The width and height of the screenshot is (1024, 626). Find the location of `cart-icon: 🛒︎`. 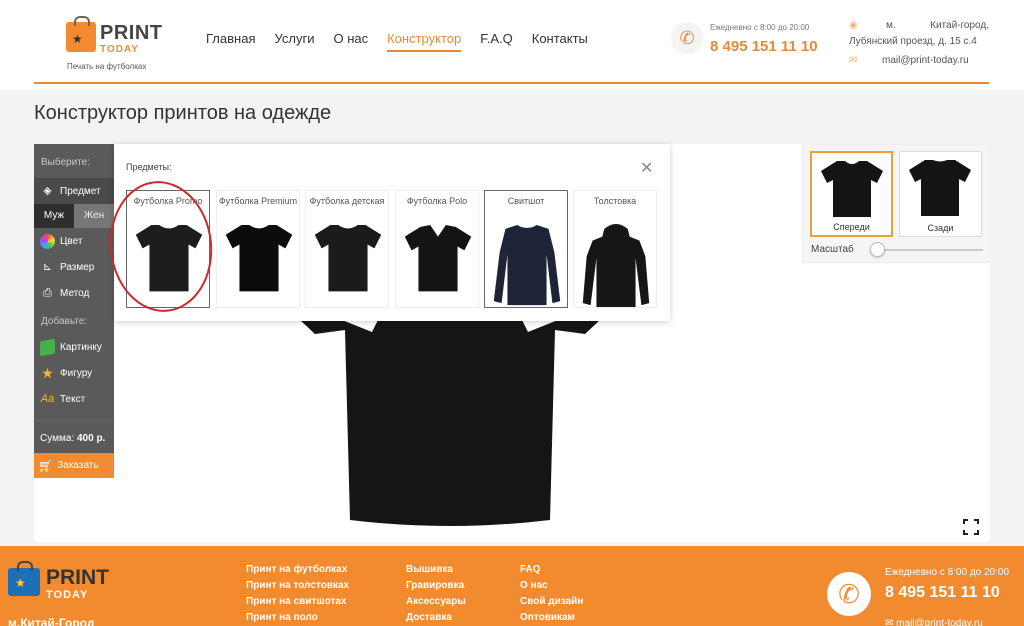

cart-icon: 🛒︎ is located at coordinates (46, 465).